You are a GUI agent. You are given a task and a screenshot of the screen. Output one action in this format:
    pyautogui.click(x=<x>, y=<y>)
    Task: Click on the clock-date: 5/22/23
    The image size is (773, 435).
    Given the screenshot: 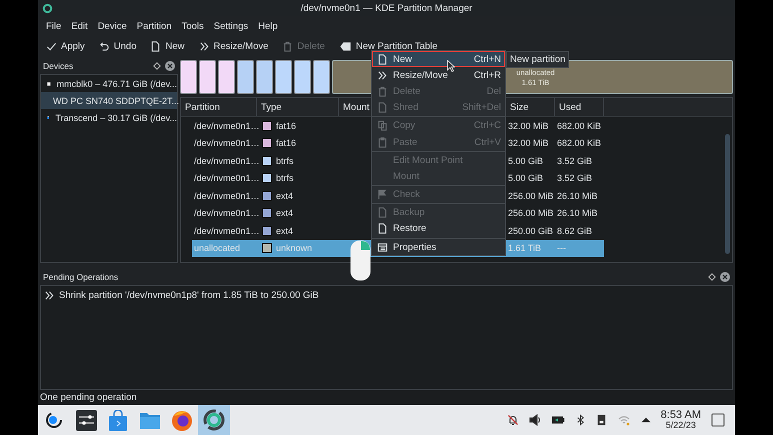 What is the action you would take?
    pyautogui.click(x=681, y=425)
    